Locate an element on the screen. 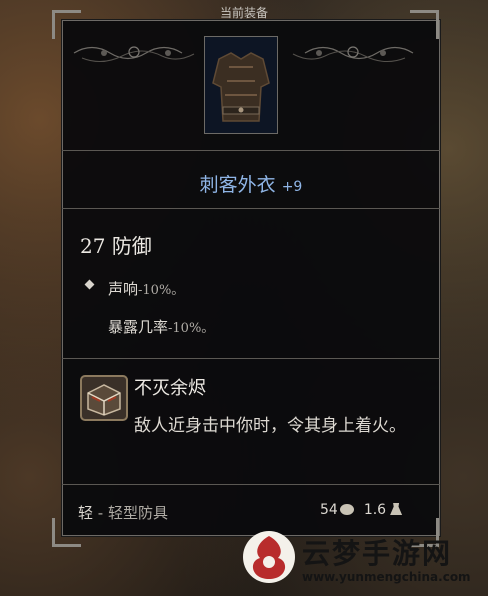  price-value: 54 is located at coordinates (329, 510).